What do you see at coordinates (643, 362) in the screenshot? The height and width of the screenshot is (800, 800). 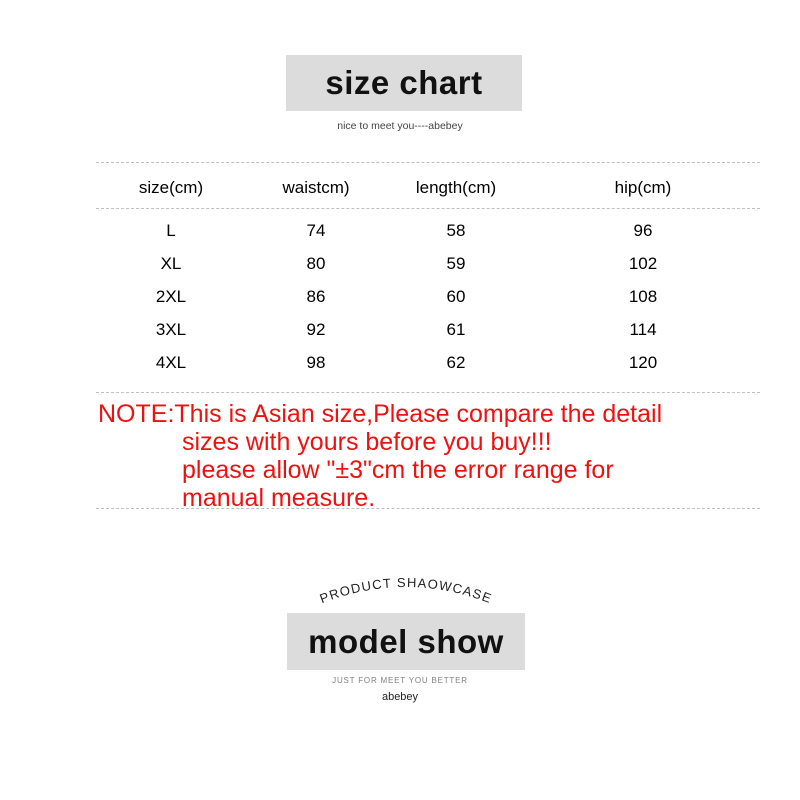 I see `cell-hip: 120` at bounding box center [643, 362].